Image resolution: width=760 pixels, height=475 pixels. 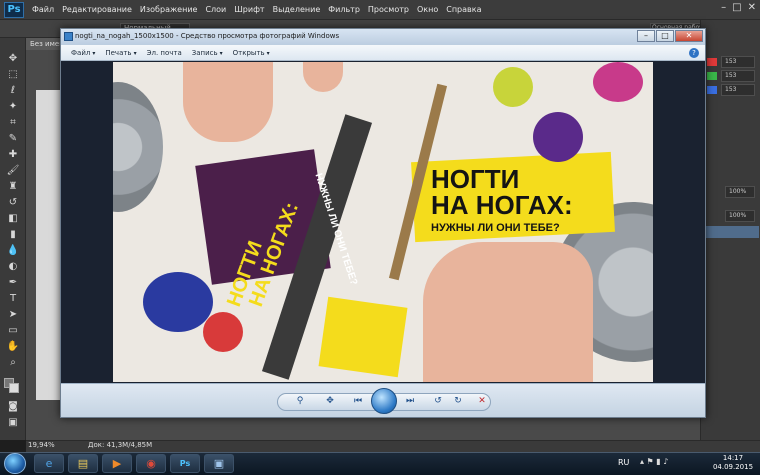 What do you see at coordinates (138, 147) in the screenshot?
I see `saw-blade-left` at bounding box center [138, 147].